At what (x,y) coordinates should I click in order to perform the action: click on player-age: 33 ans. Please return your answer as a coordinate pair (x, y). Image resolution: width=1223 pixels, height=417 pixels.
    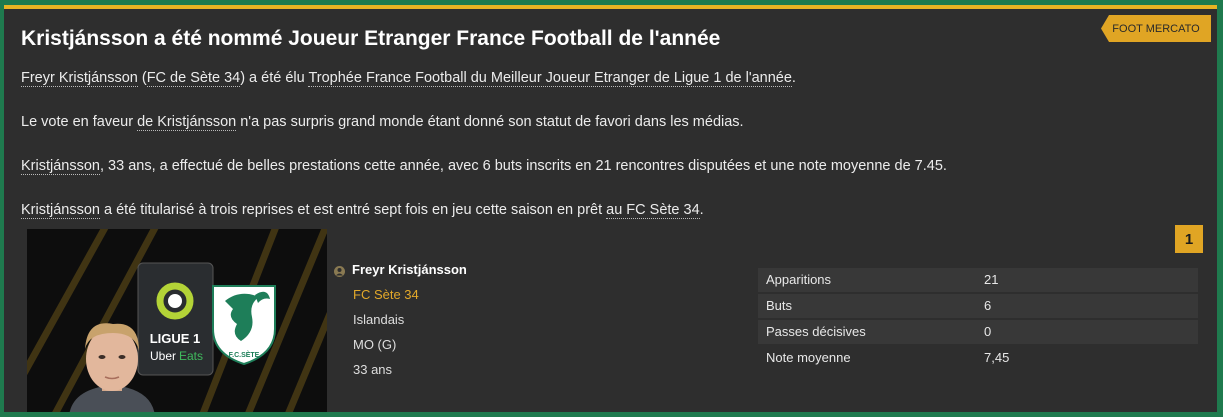
    Looking at the image, I should click on (373, 369).